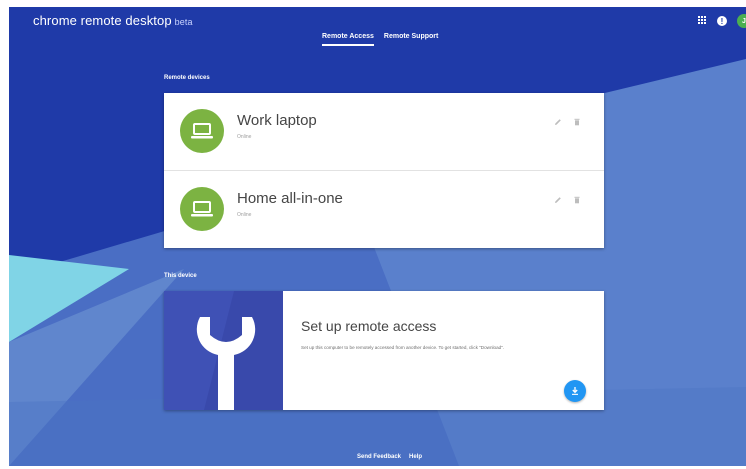 Image resolution: width=746 pixels, height=469 pixels. I want to click on avatar: J, so click(741, 21).